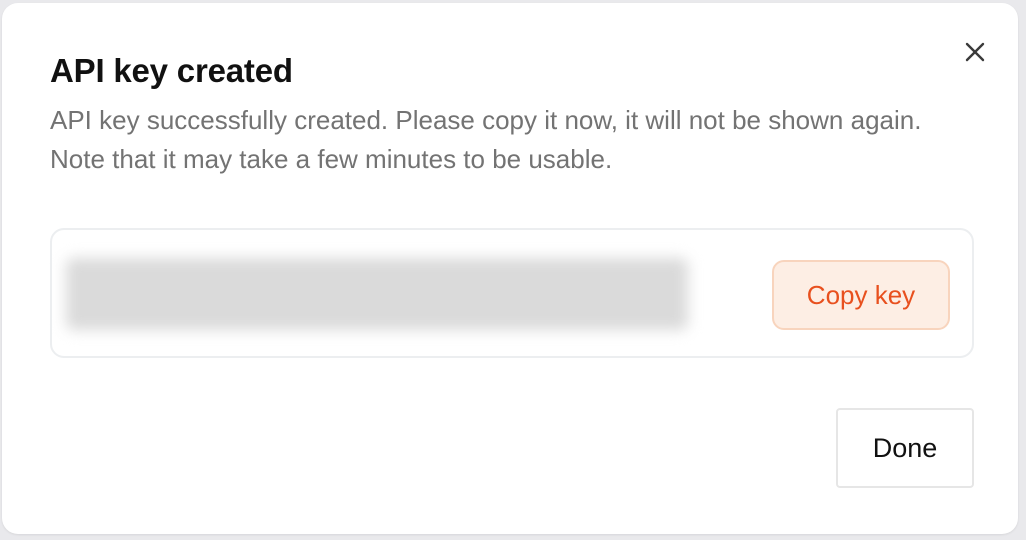 The image size is (1026, 540). I want to click on close-button, so click(975, 52).